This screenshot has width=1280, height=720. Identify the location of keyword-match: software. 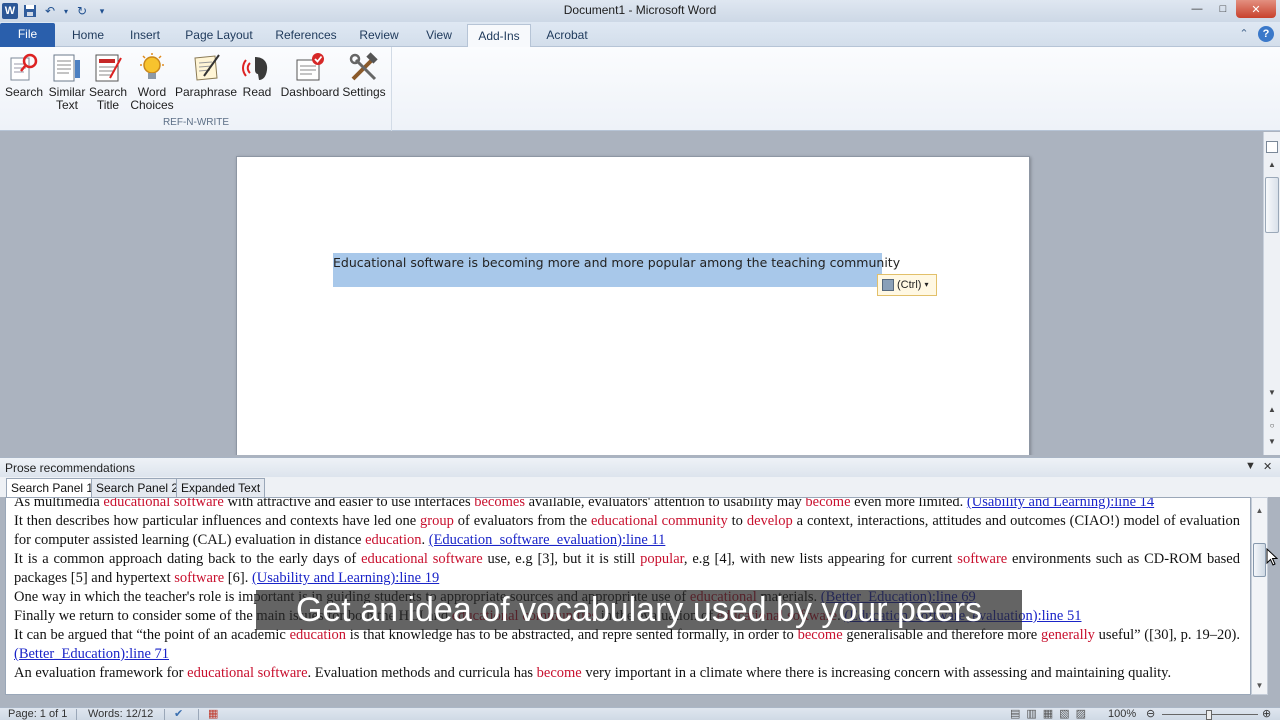
(982, 559).